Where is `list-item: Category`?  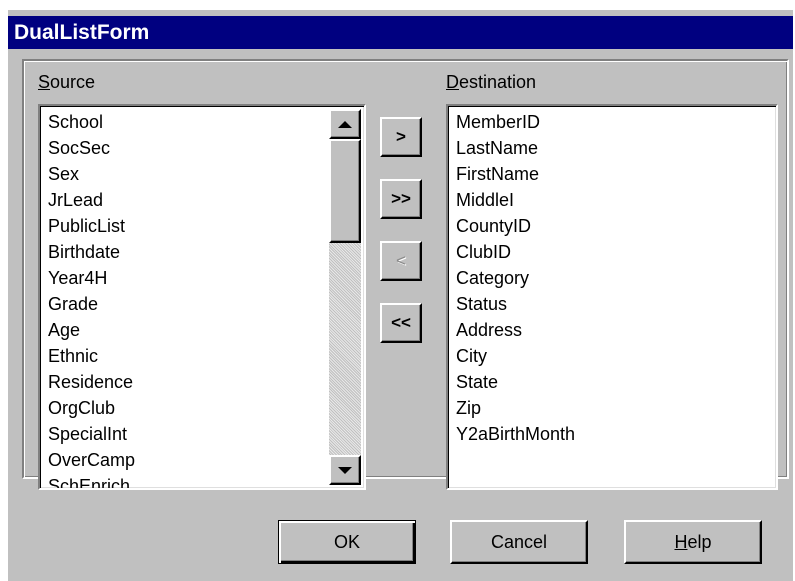
list-item: Category is located at coordinates (515, 278).